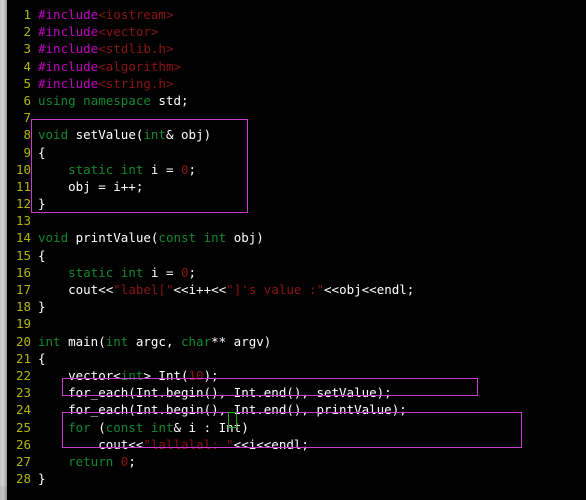 The height and width of the screenshot is (500, 586). What do you see at coordinates (188, 135) in the screenshot?
I see `code-token: & obj)` at bounding box center [188, 135].